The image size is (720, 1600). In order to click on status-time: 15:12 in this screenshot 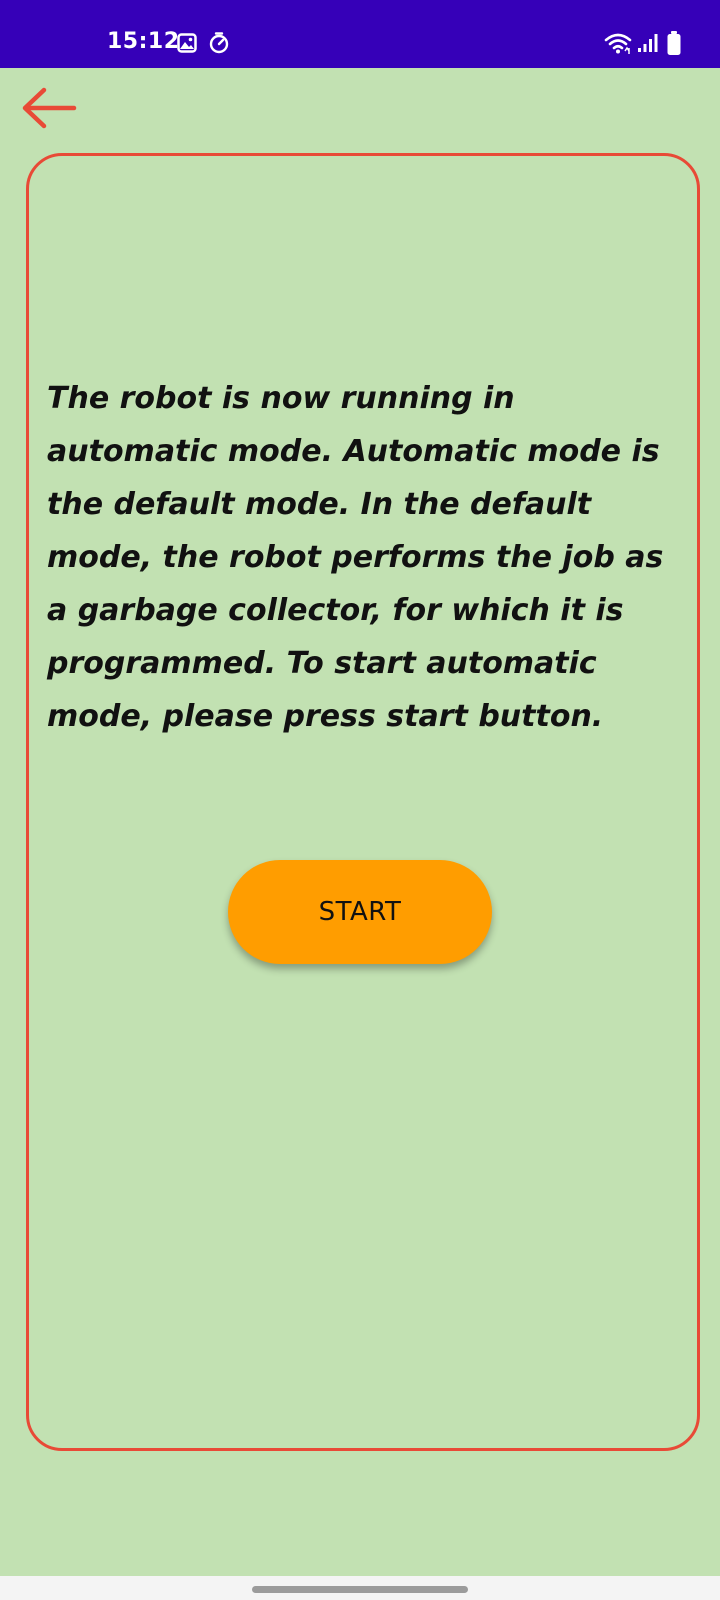, I will do `click(143, 41)`.